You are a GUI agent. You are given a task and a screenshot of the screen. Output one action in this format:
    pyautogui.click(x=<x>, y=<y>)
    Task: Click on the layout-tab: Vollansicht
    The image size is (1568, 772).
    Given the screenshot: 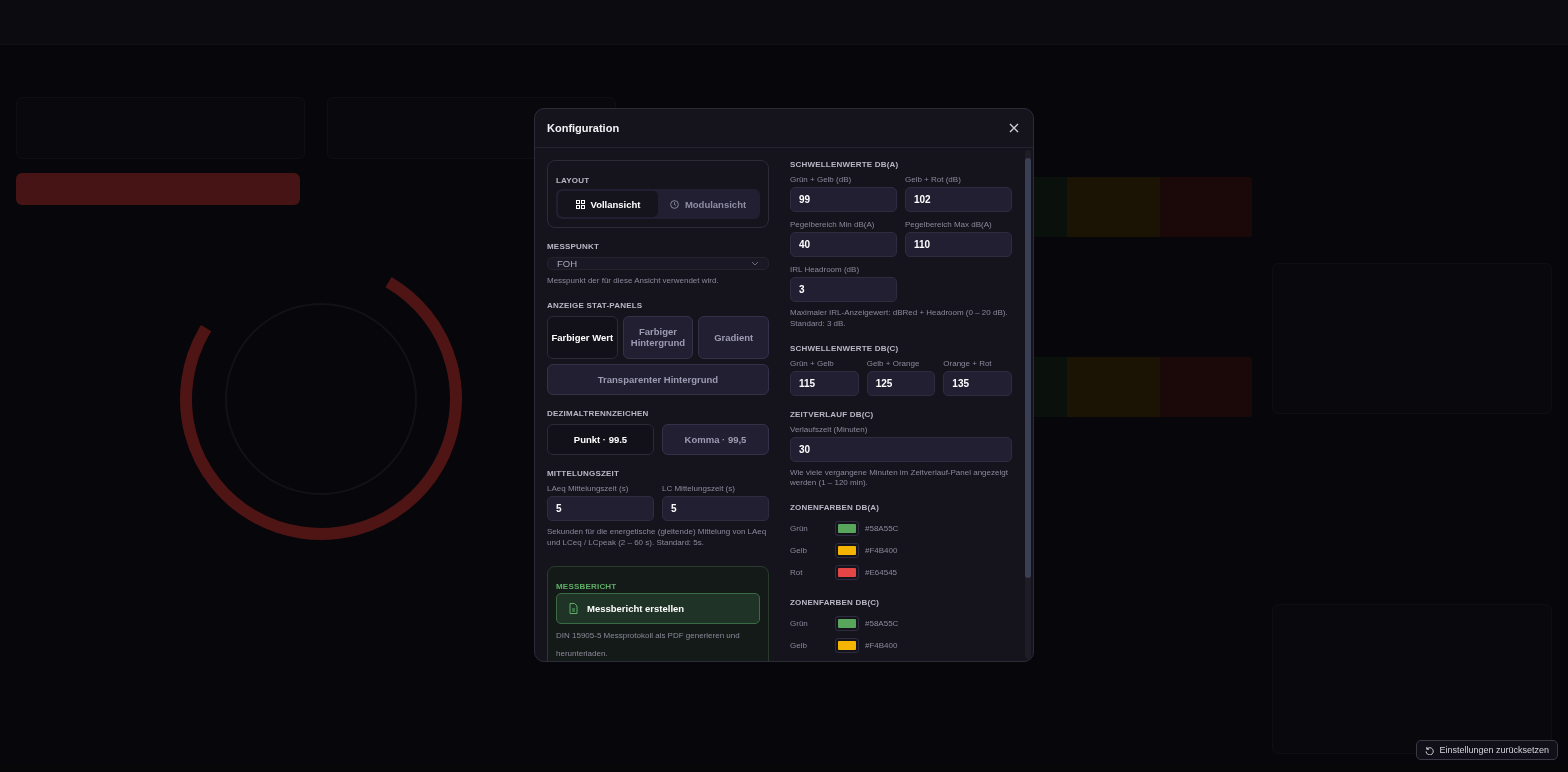 What is the action you would take?
    pyautogui.click(x=608, y=204)
    